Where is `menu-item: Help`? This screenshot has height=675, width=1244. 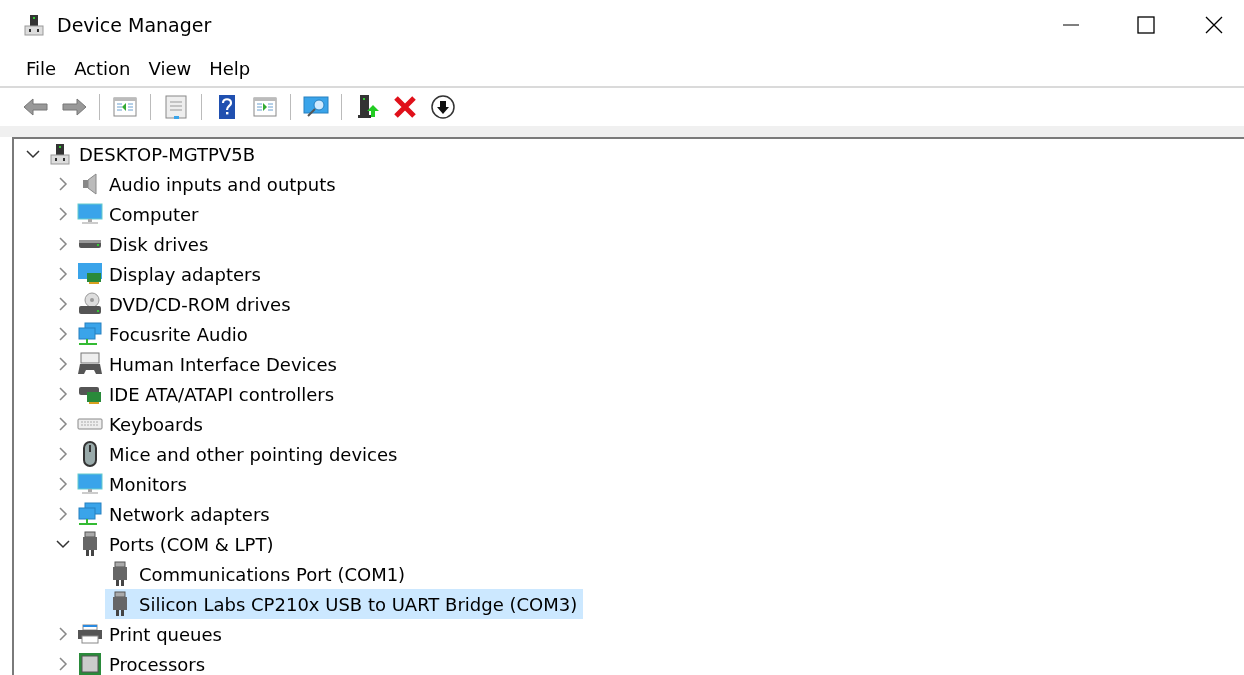
menu-item: Help is located at coordinates (230, 68).